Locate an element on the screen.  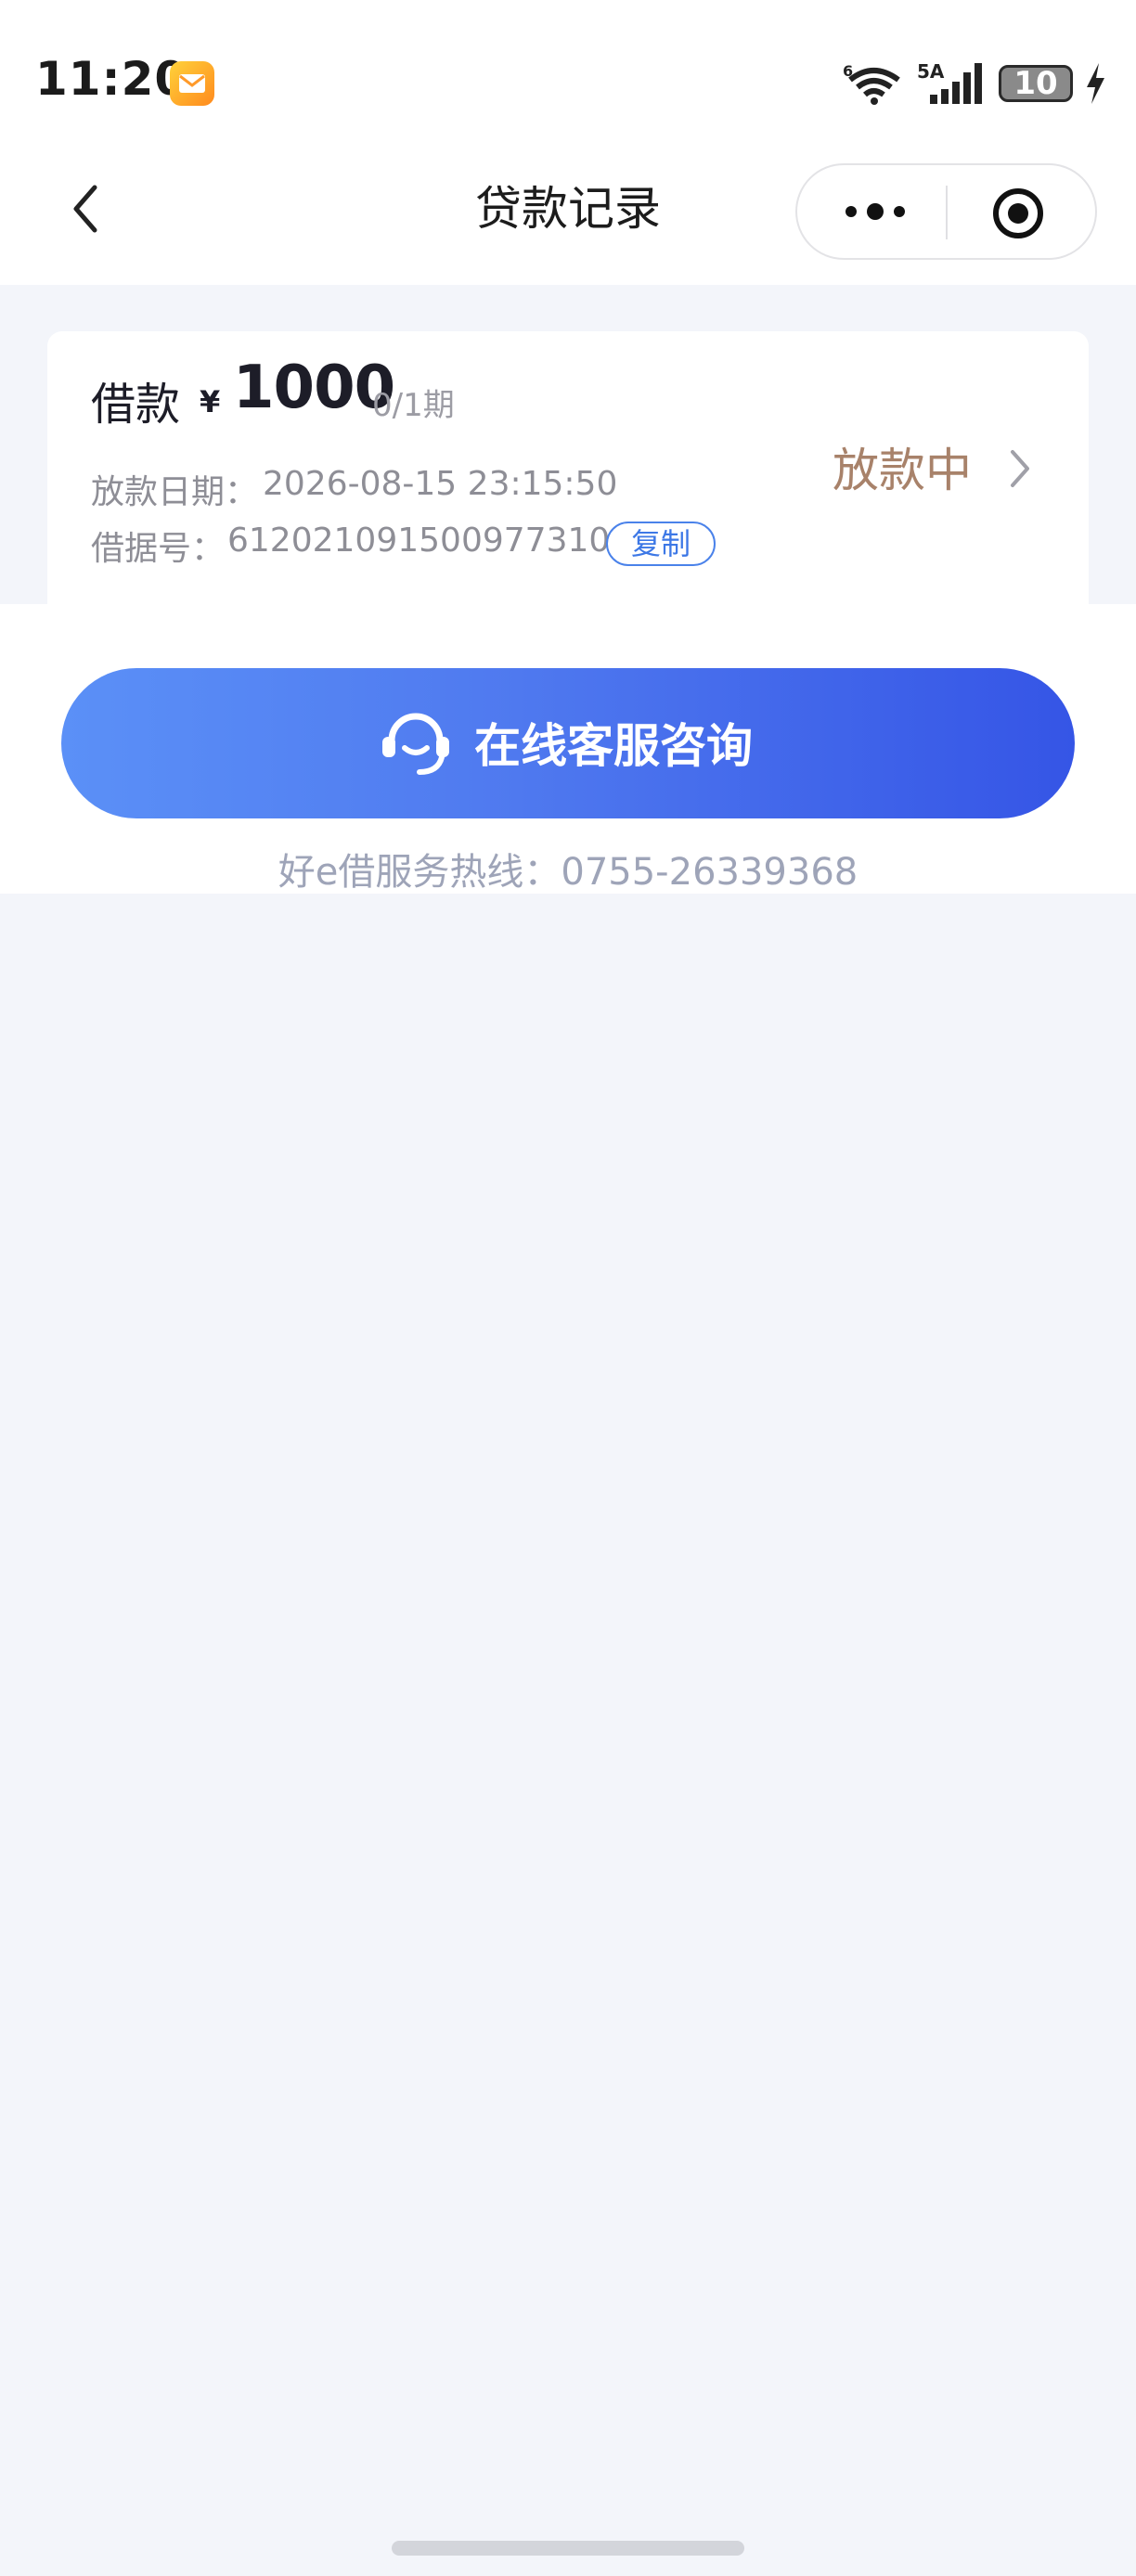
mini-program-capsule is located at coordinates (946, 211).